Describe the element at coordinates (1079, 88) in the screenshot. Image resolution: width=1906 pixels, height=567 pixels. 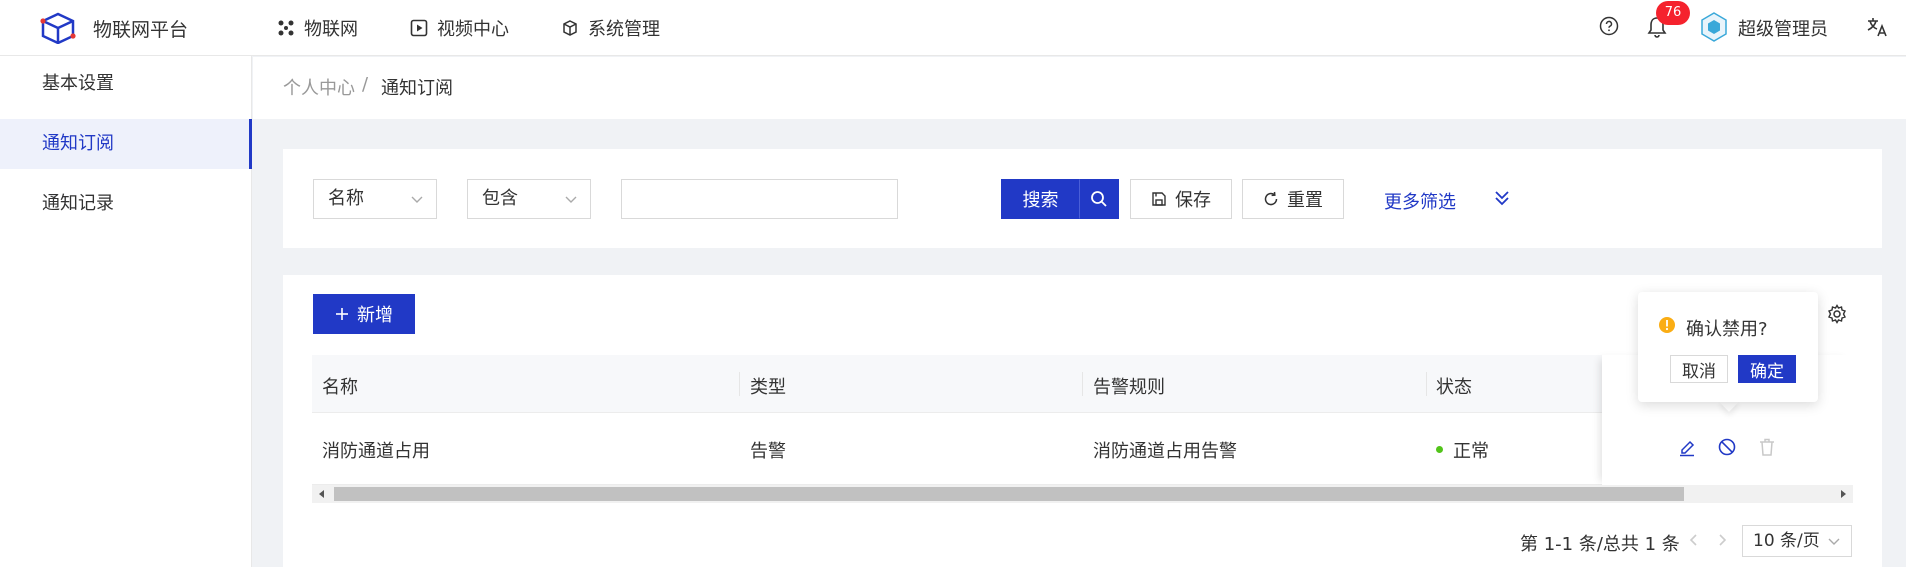
I see `breadcrumb: 个人中心 / 通知订阅` at that location.